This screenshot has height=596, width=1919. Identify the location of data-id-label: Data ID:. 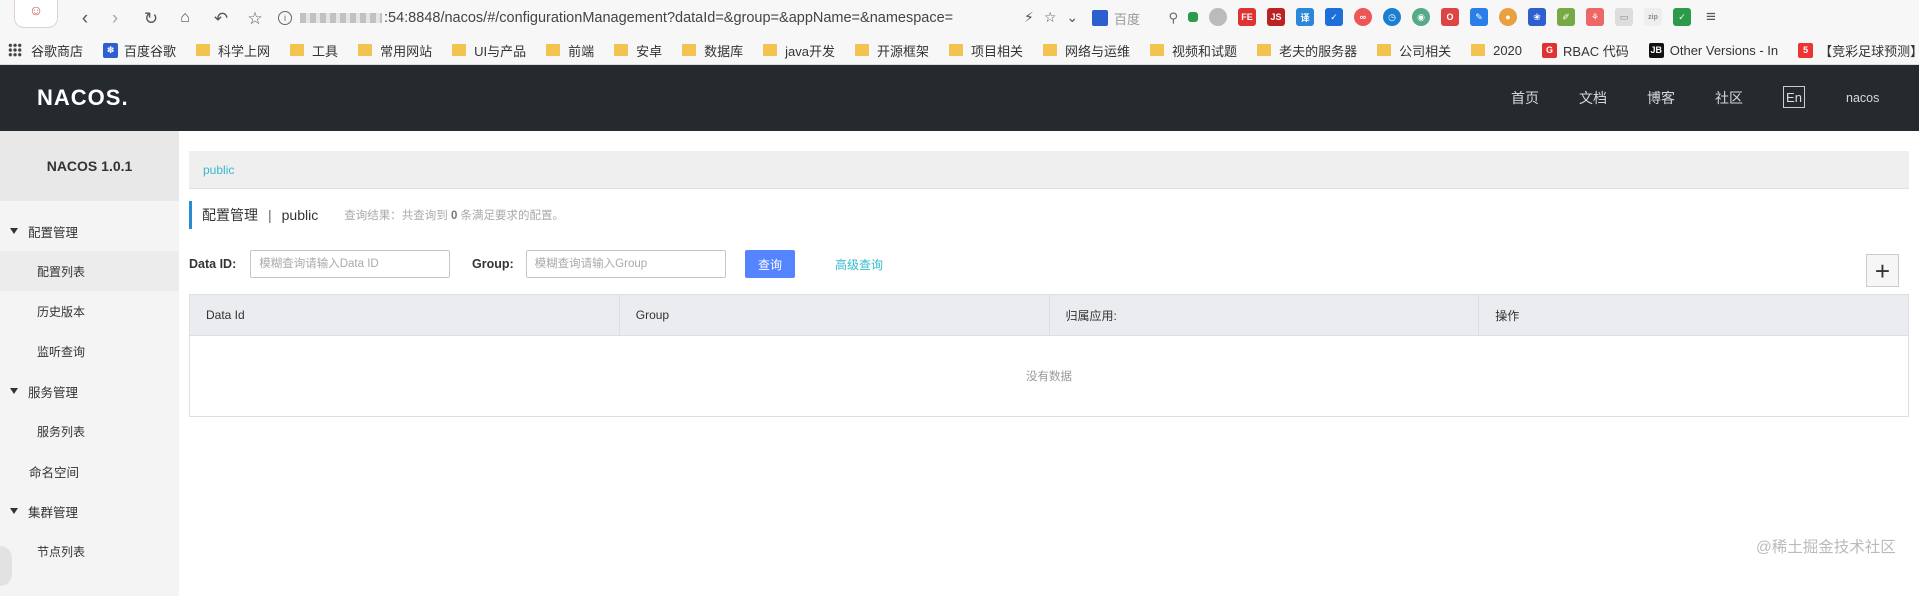
(213, 264).